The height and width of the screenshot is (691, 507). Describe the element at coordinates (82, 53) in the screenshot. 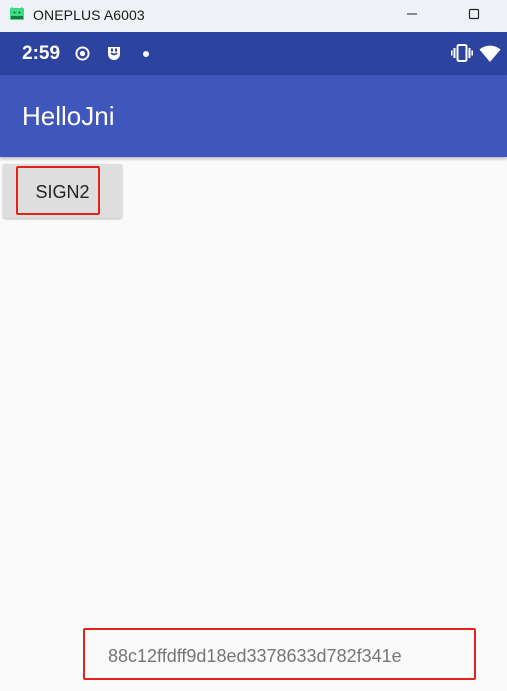

I see `target-icon` at that location.